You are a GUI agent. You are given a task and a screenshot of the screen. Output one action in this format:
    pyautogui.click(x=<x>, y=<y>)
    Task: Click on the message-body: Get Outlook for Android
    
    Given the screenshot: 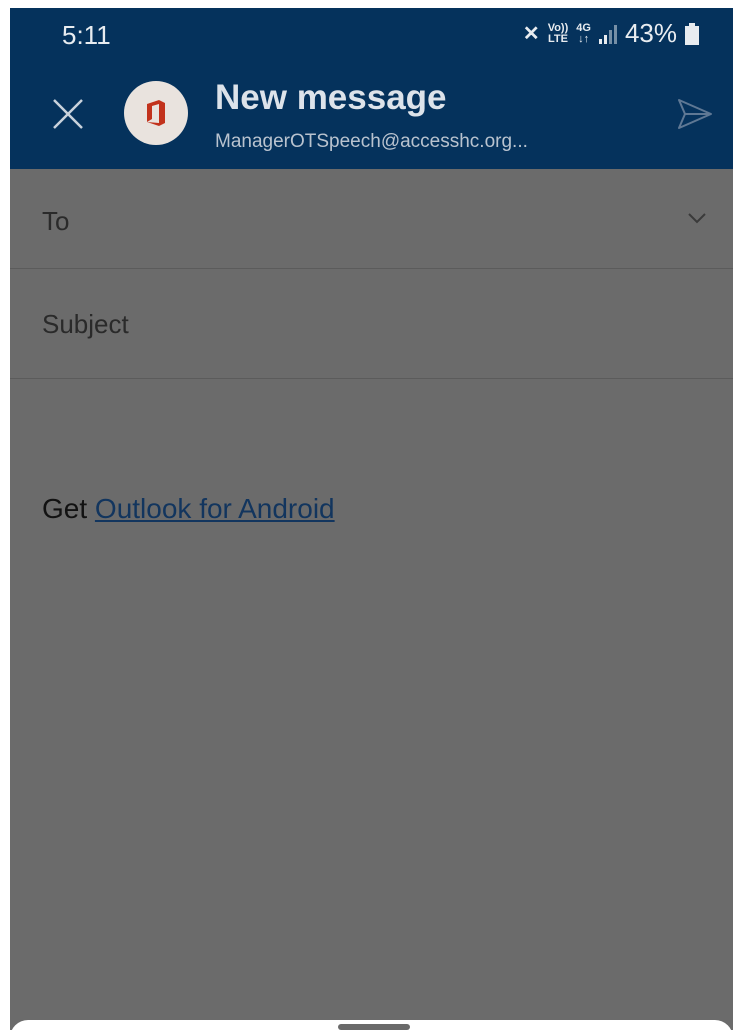 What is the action you would take?
    pyautogui.click(x=188, y=509)
    